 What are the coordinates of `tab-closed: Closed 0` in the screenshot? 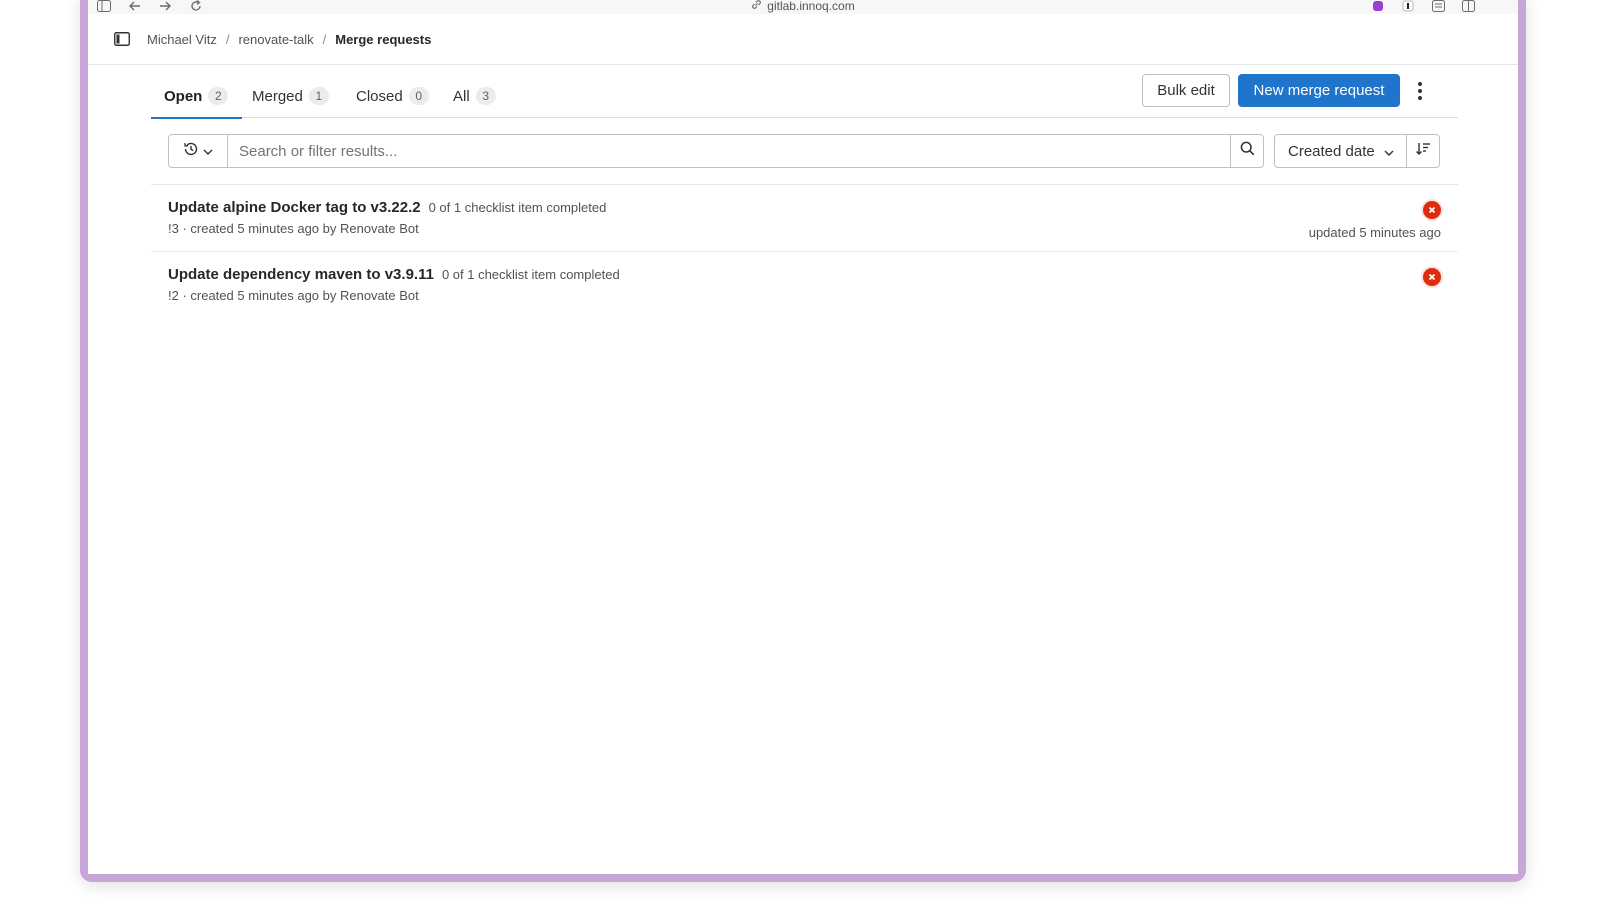 It's located at (392, 96).